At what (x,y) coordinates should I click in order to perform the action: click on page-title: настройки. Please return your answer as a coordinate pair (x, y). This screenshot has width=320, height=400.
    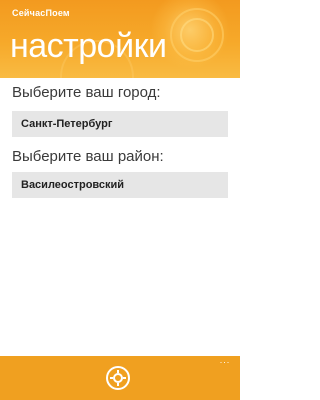
    Looking at the image, I should click on (88, 46).